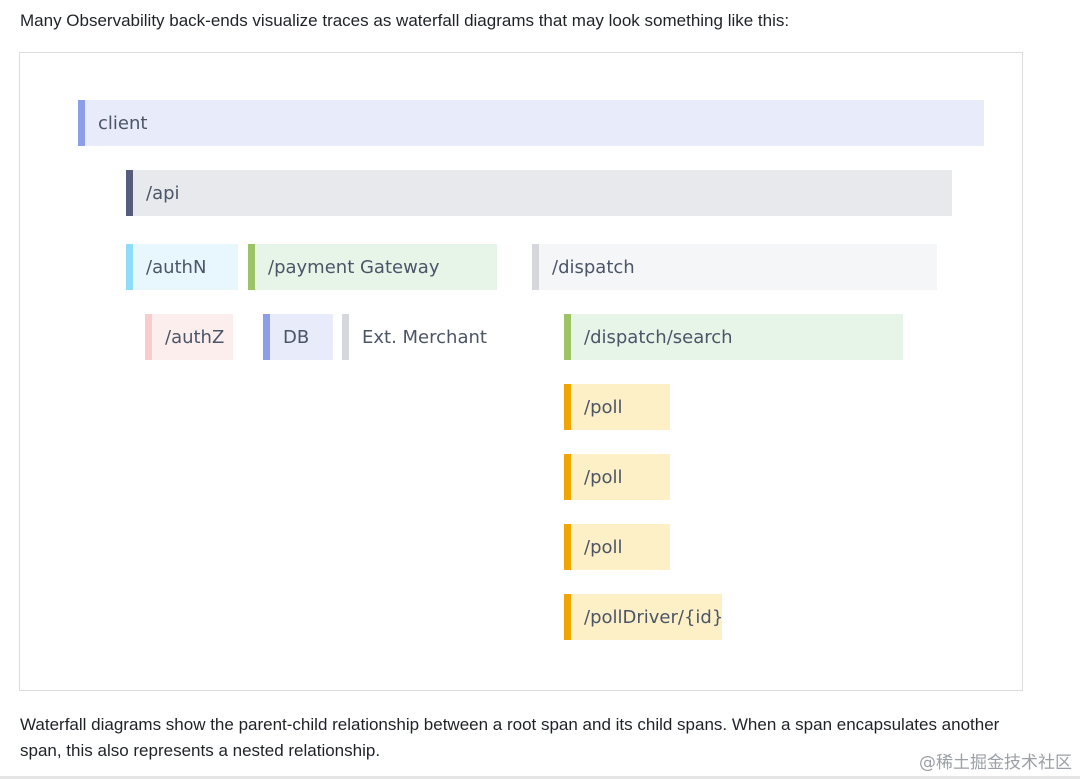  What do you see at coordinates (617, 407) in the screenshot?
I see `span-poll-1: /poll` at bounding box center [617, 407].